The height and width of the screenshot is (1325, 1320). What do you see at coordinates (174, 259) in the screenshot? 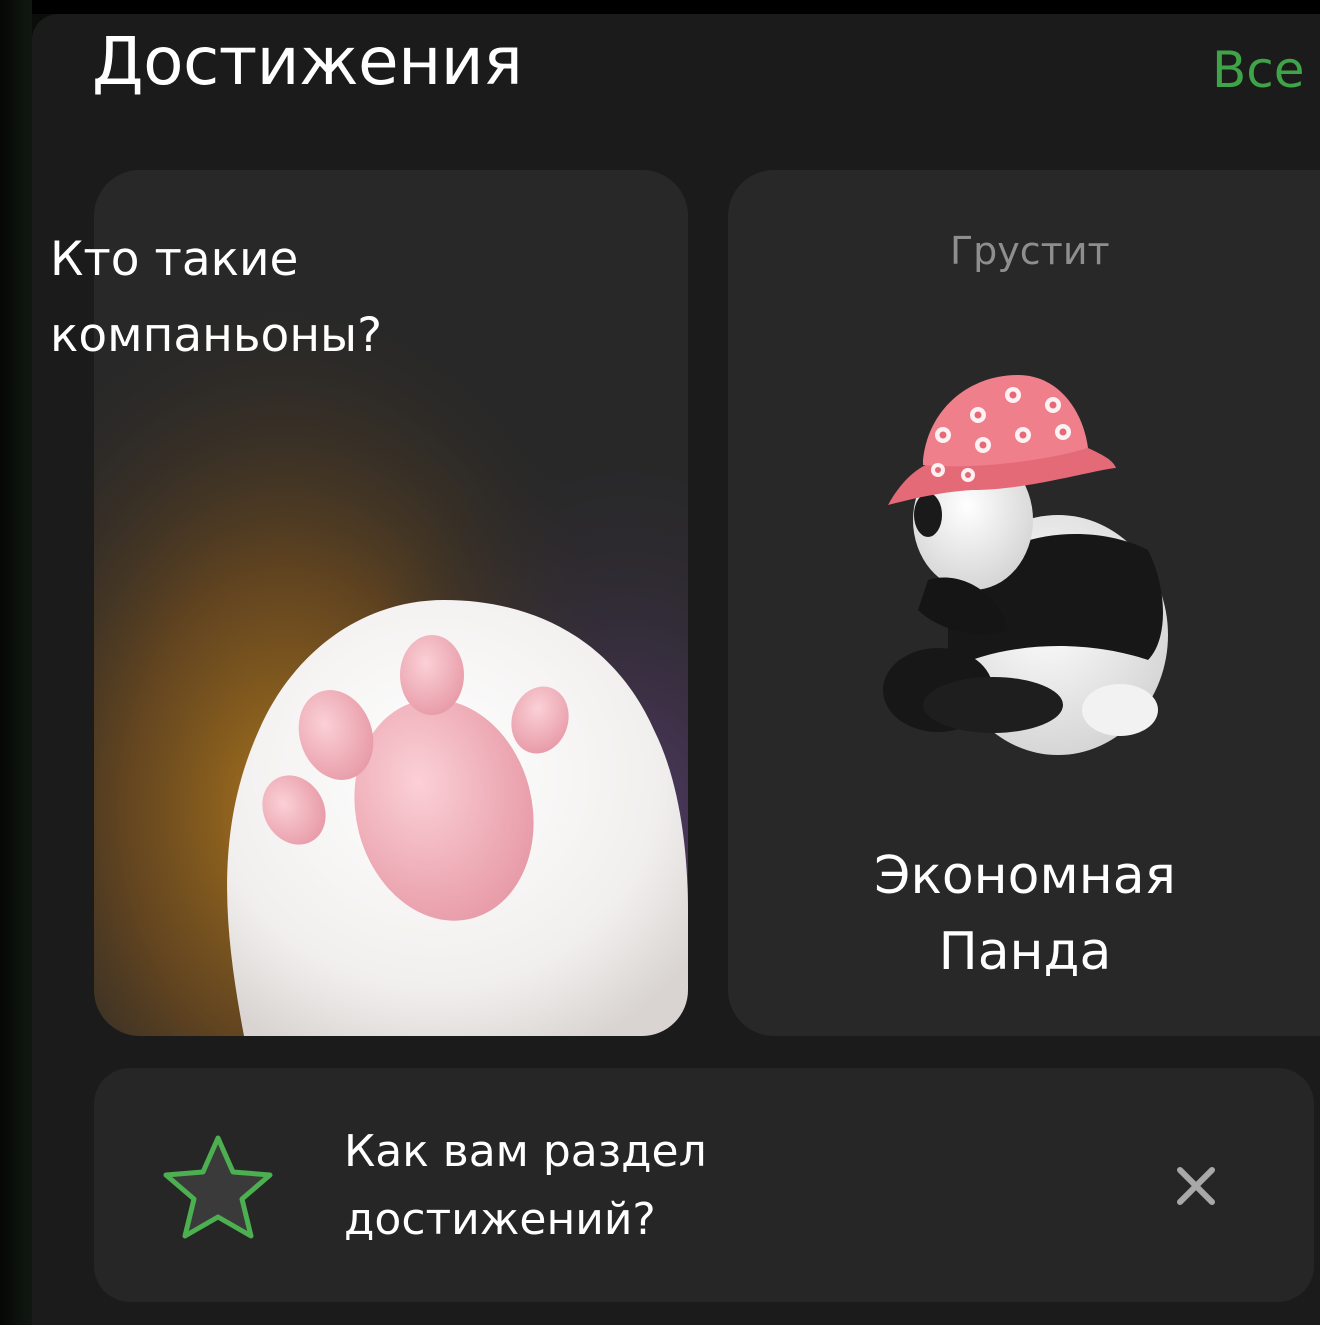
I see `companions-title-line1: Кто такие` at bounding box center [174, 259].